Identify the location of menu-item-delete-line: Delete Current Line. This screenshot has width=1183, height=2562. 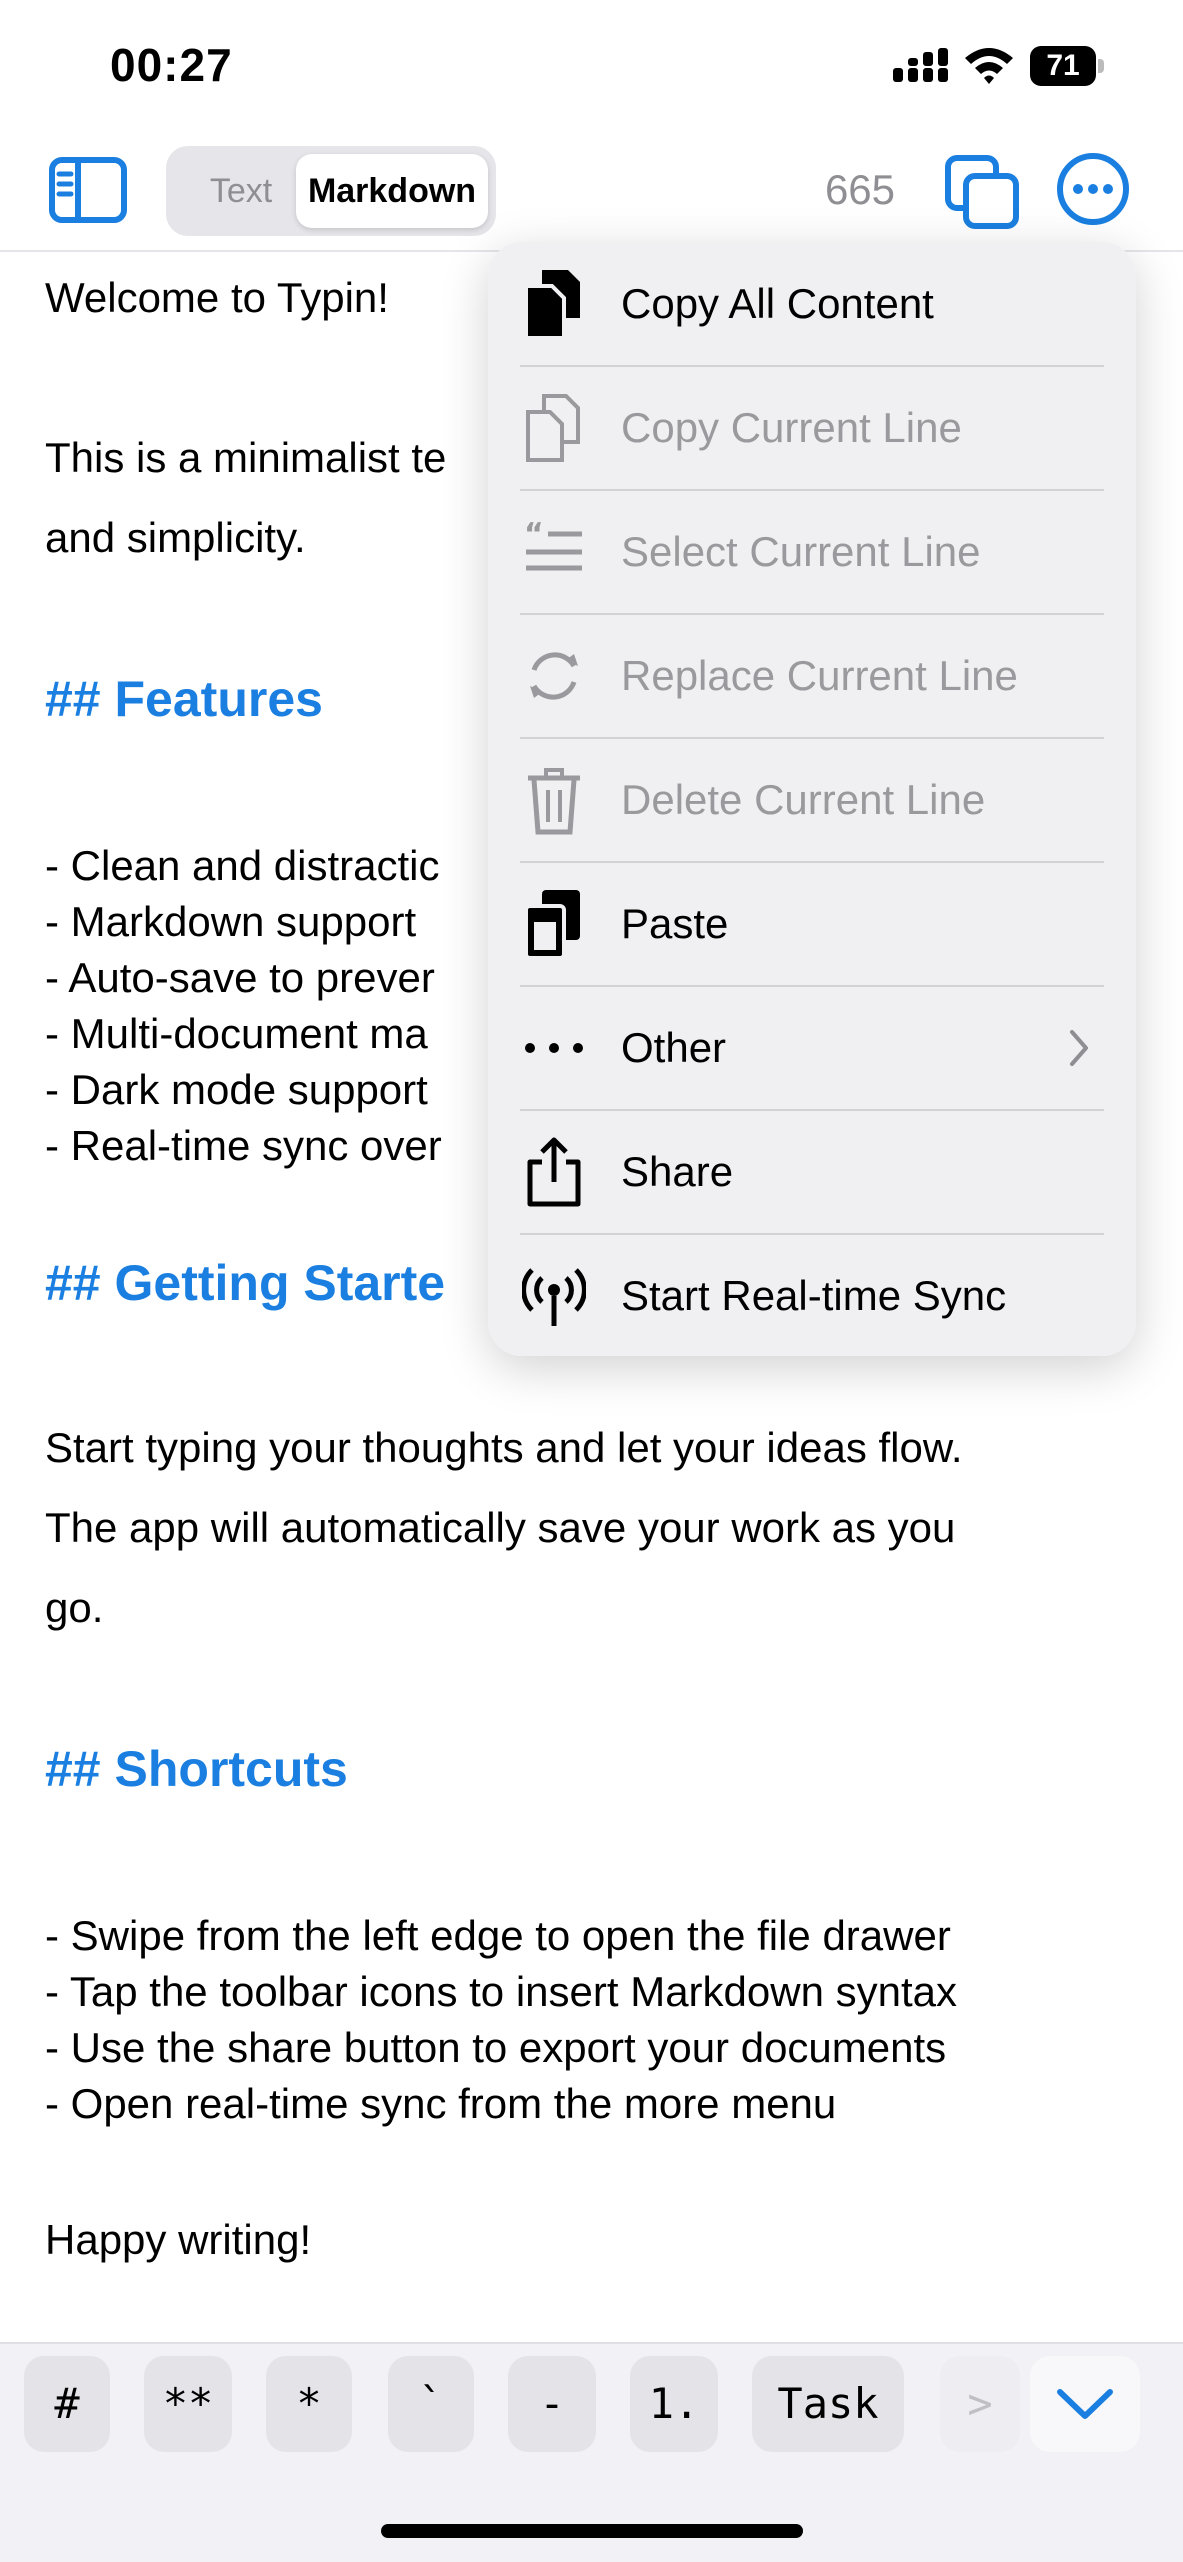
(812, 800).